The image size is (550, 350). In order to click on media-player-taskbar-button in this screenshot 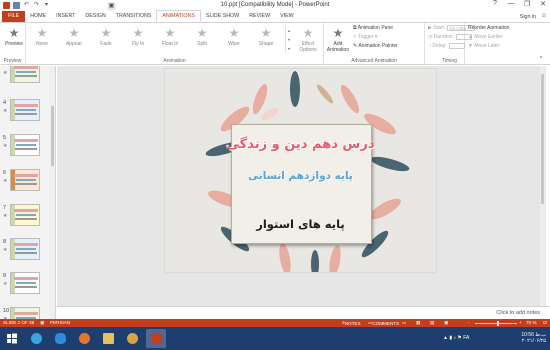, I will do `click(132, 338)`.